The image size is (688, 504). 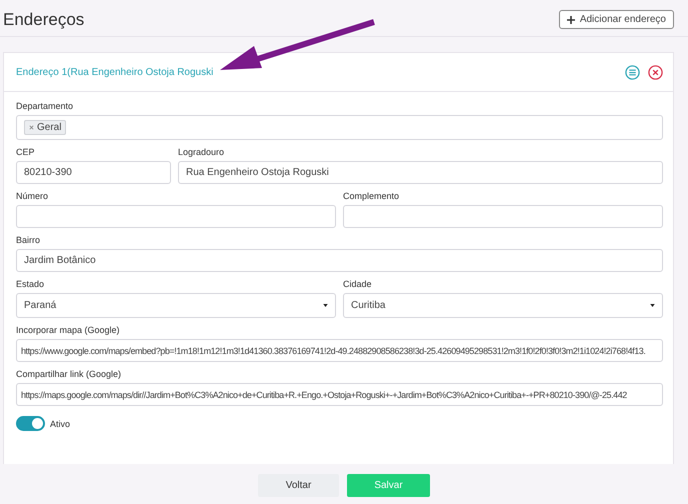 What do you see at coordinates (93, 172) in the screenshot?
I see `input-field: 80210-390` at bounding box center [93, 172].